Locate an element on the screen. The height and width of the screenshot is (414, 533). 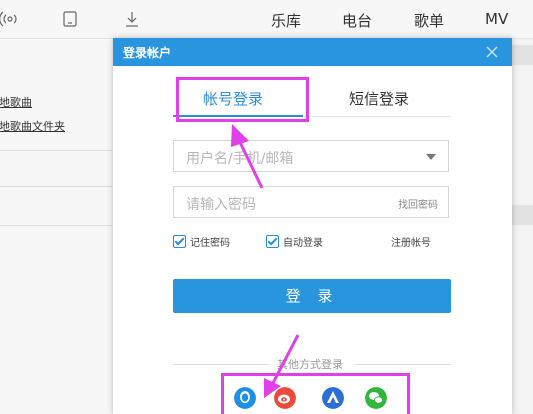
tab-sms-login: 短信登录 is located at coordinates (379, 98).